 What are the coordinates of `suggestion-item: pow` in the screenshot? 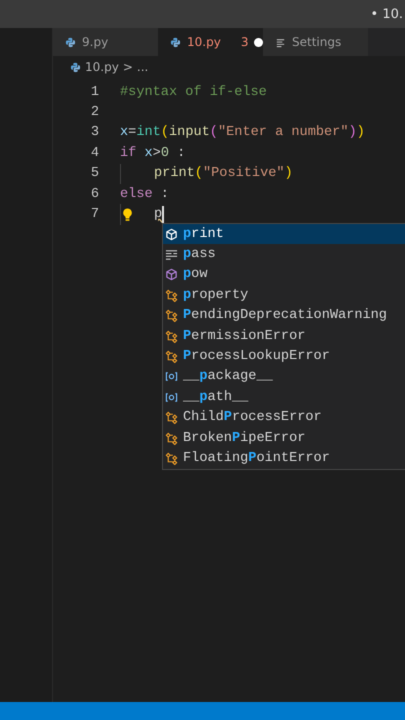 It's located at (284, 275).